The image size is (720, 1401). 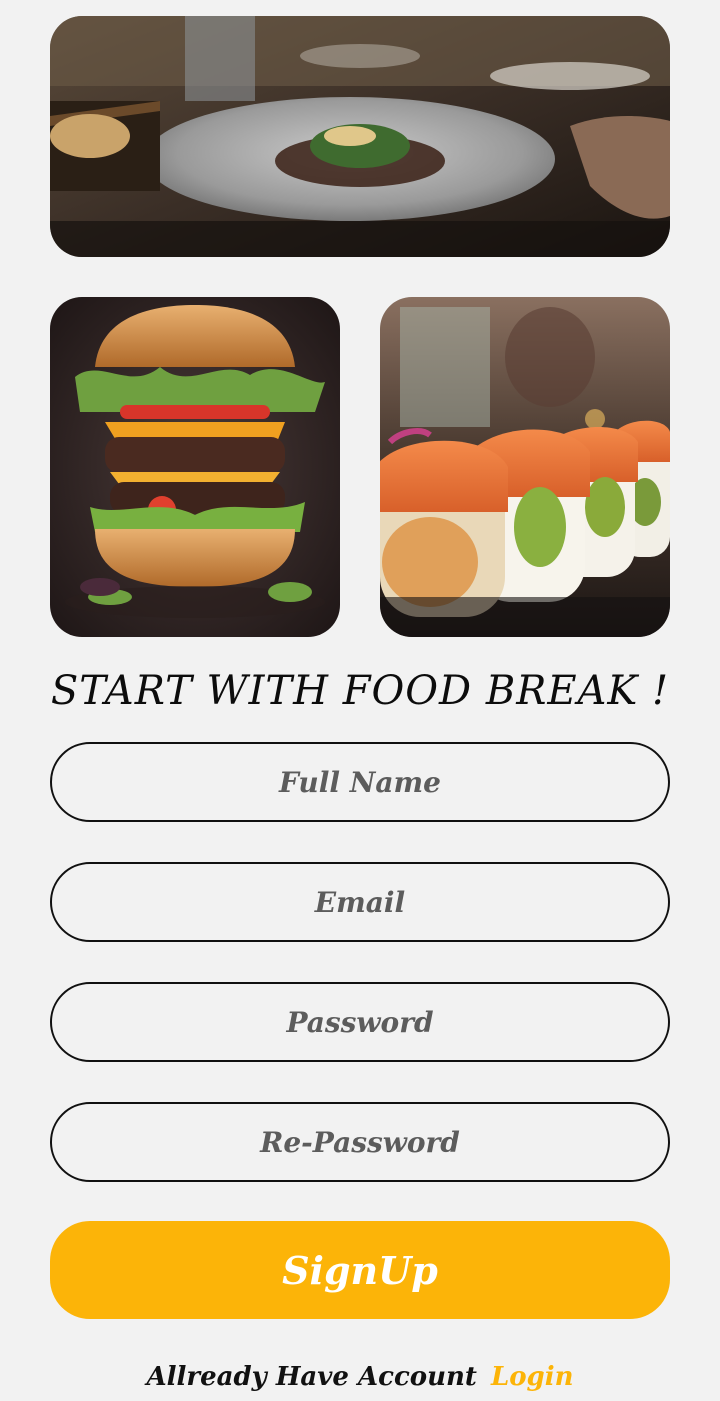 I want to click on restaurant-photo, so click(x=360, y=136).